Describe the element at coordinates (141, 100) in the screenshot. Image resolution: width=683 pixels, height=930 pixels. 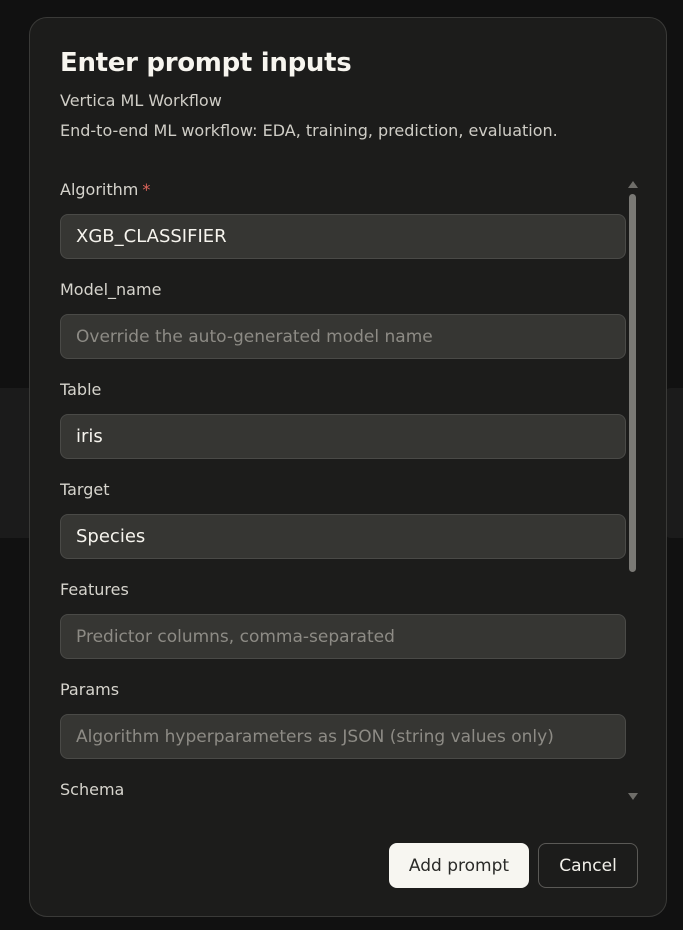
I see `dialog-subtitle: Vertica ML Workflow` at that location.